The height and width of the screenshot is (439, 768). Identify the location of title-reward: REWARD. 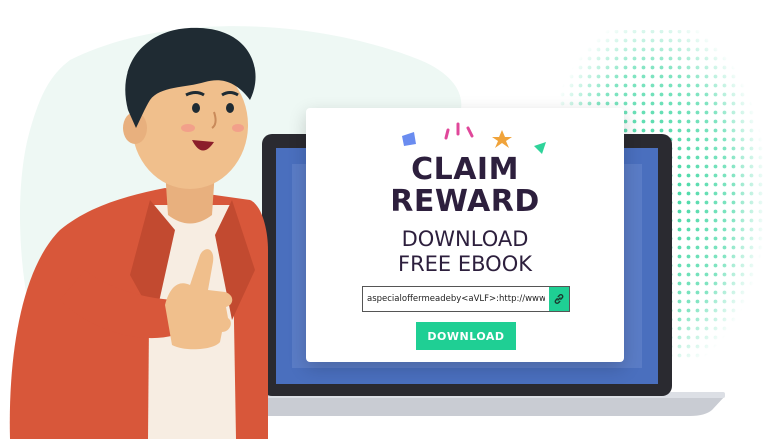
(465, 201).